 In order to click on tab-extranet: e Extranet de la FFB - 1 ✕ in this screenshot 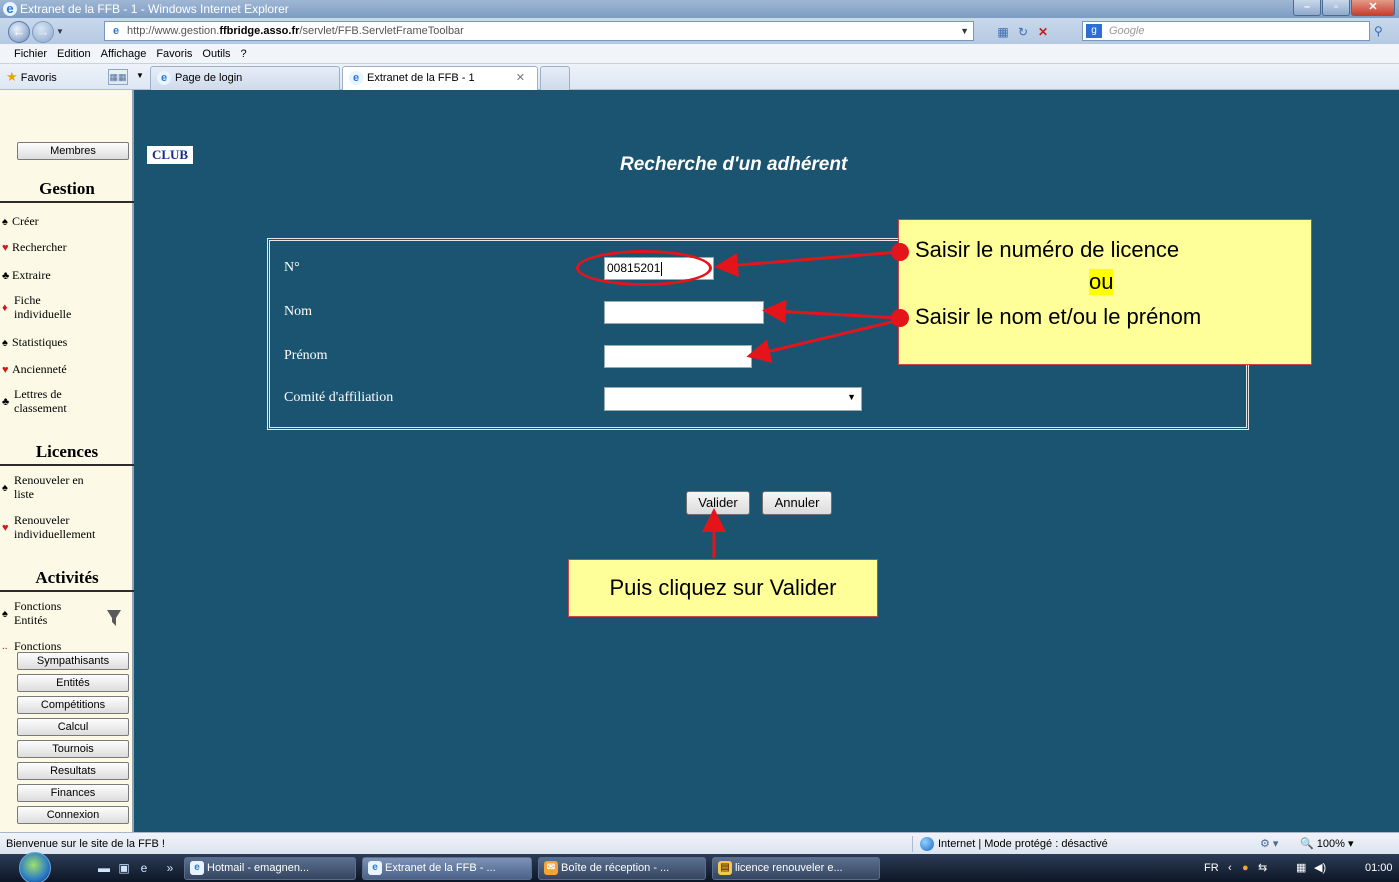, I will do `click(440, 78)`.